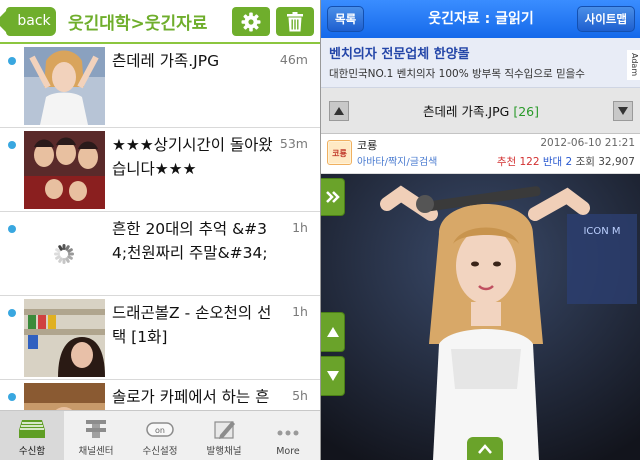 The height and width of the screenshot is (460, 640). I want to click on tab-more: More, so click(288, 435).